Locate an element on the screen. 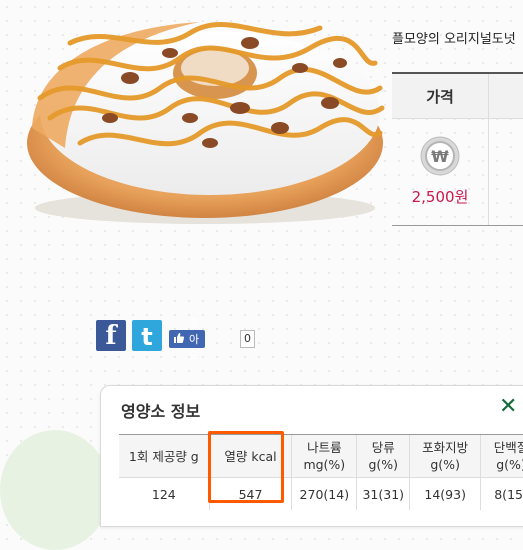 This screenshot has height=550, width=523. decorative-shape is located at coordinates (55, 490).